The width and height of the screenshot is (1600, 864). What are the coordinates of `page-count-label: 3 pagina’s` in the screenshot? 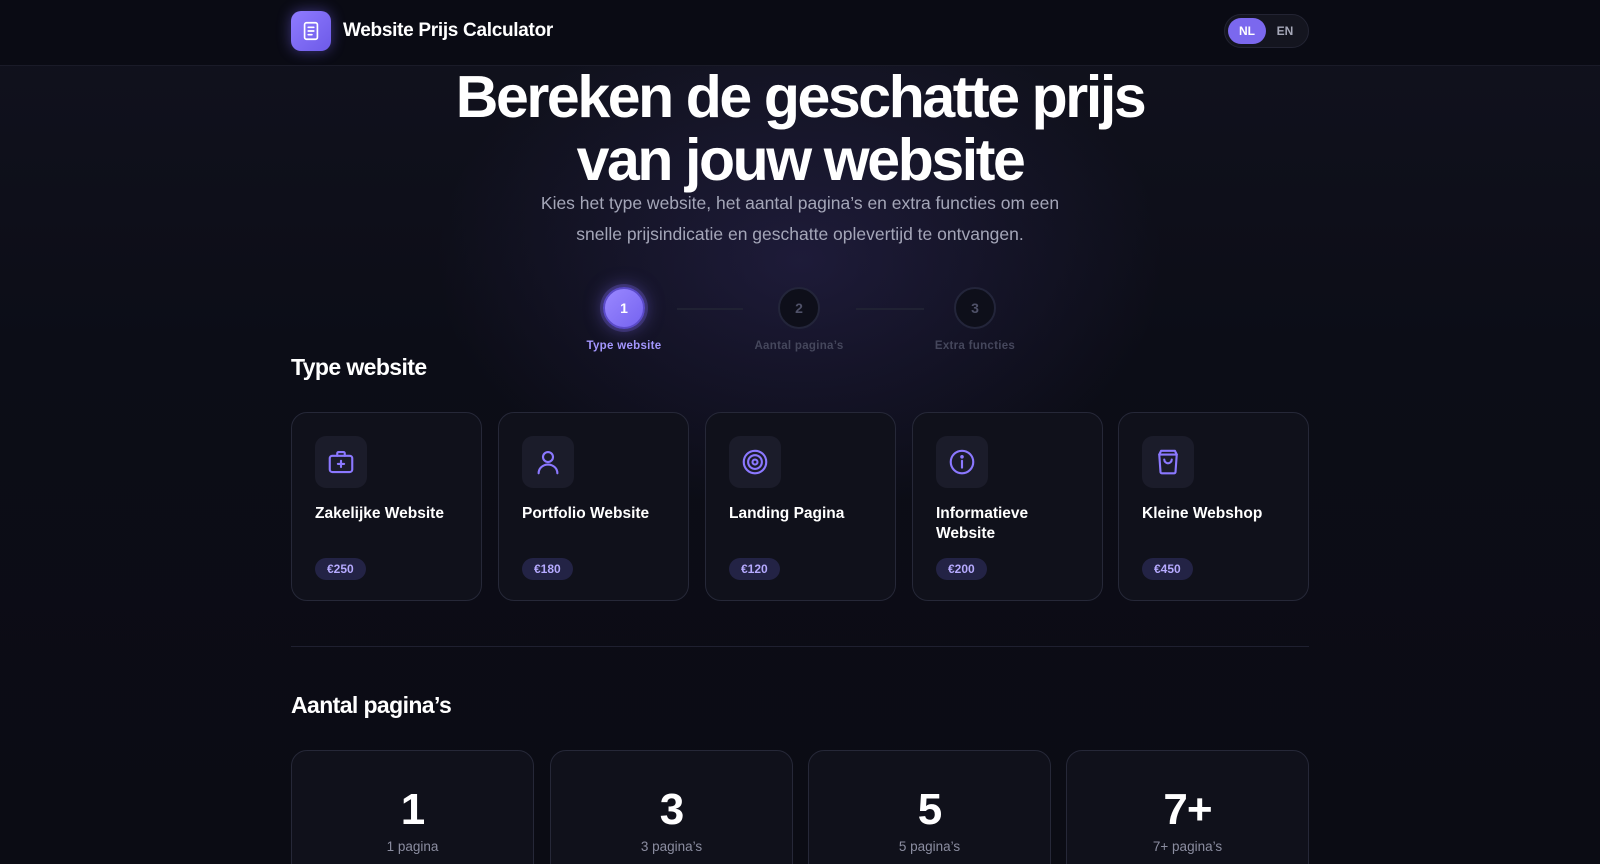 It's located at (671, 846).